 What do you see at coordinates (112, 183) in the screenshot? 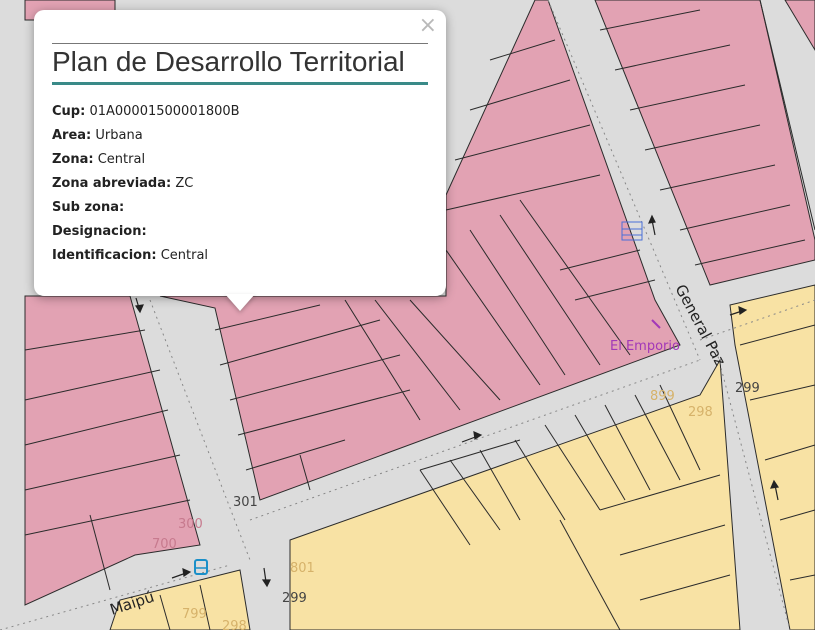
I see `attribute-label: Zona abreviada:` at bounding box center [112, 183].